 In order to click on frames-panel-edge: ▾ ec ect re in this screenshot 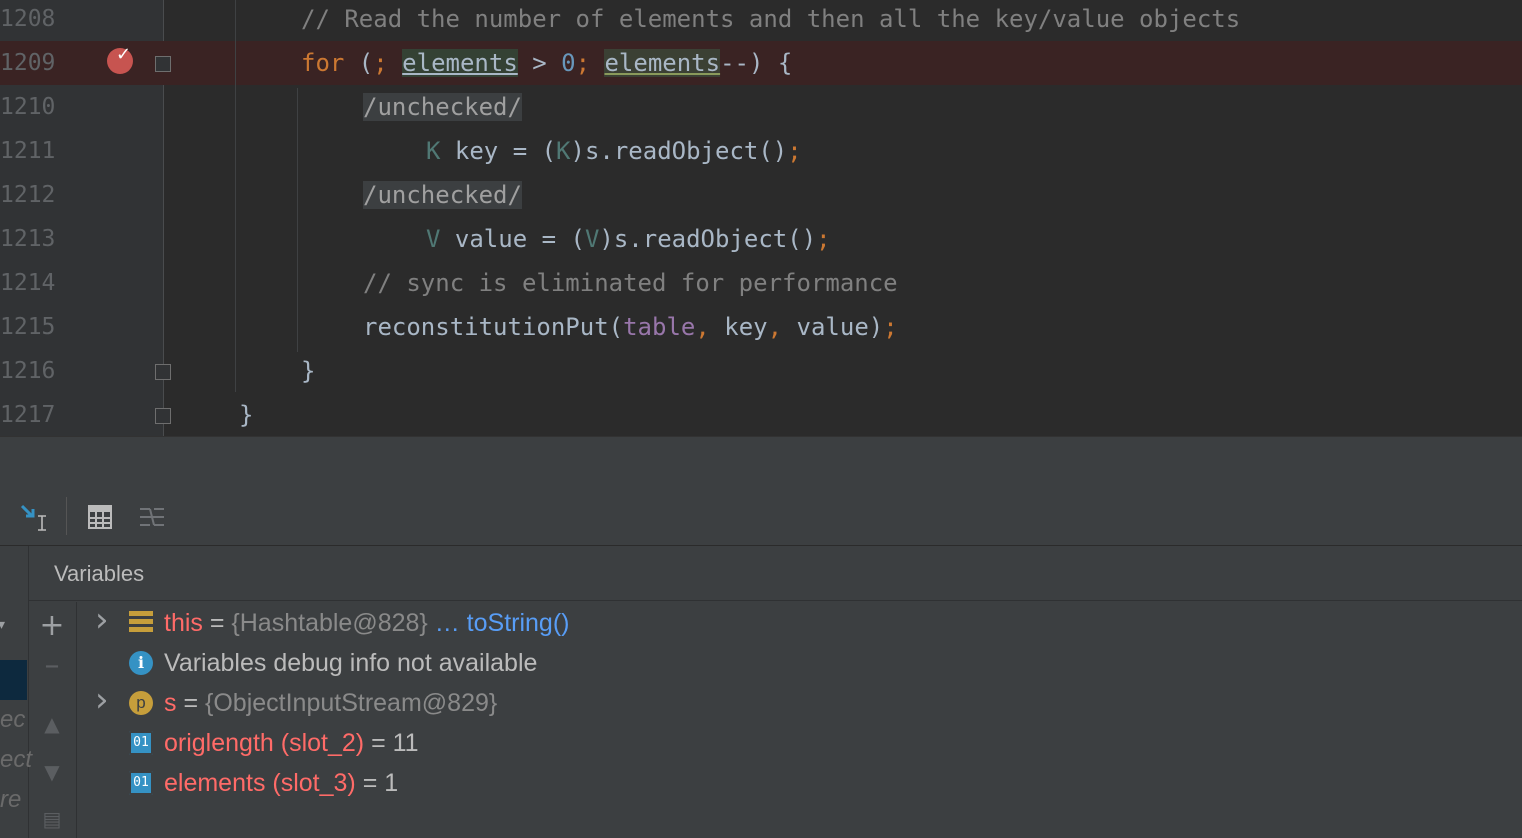, I will do `click(16, 692)`.